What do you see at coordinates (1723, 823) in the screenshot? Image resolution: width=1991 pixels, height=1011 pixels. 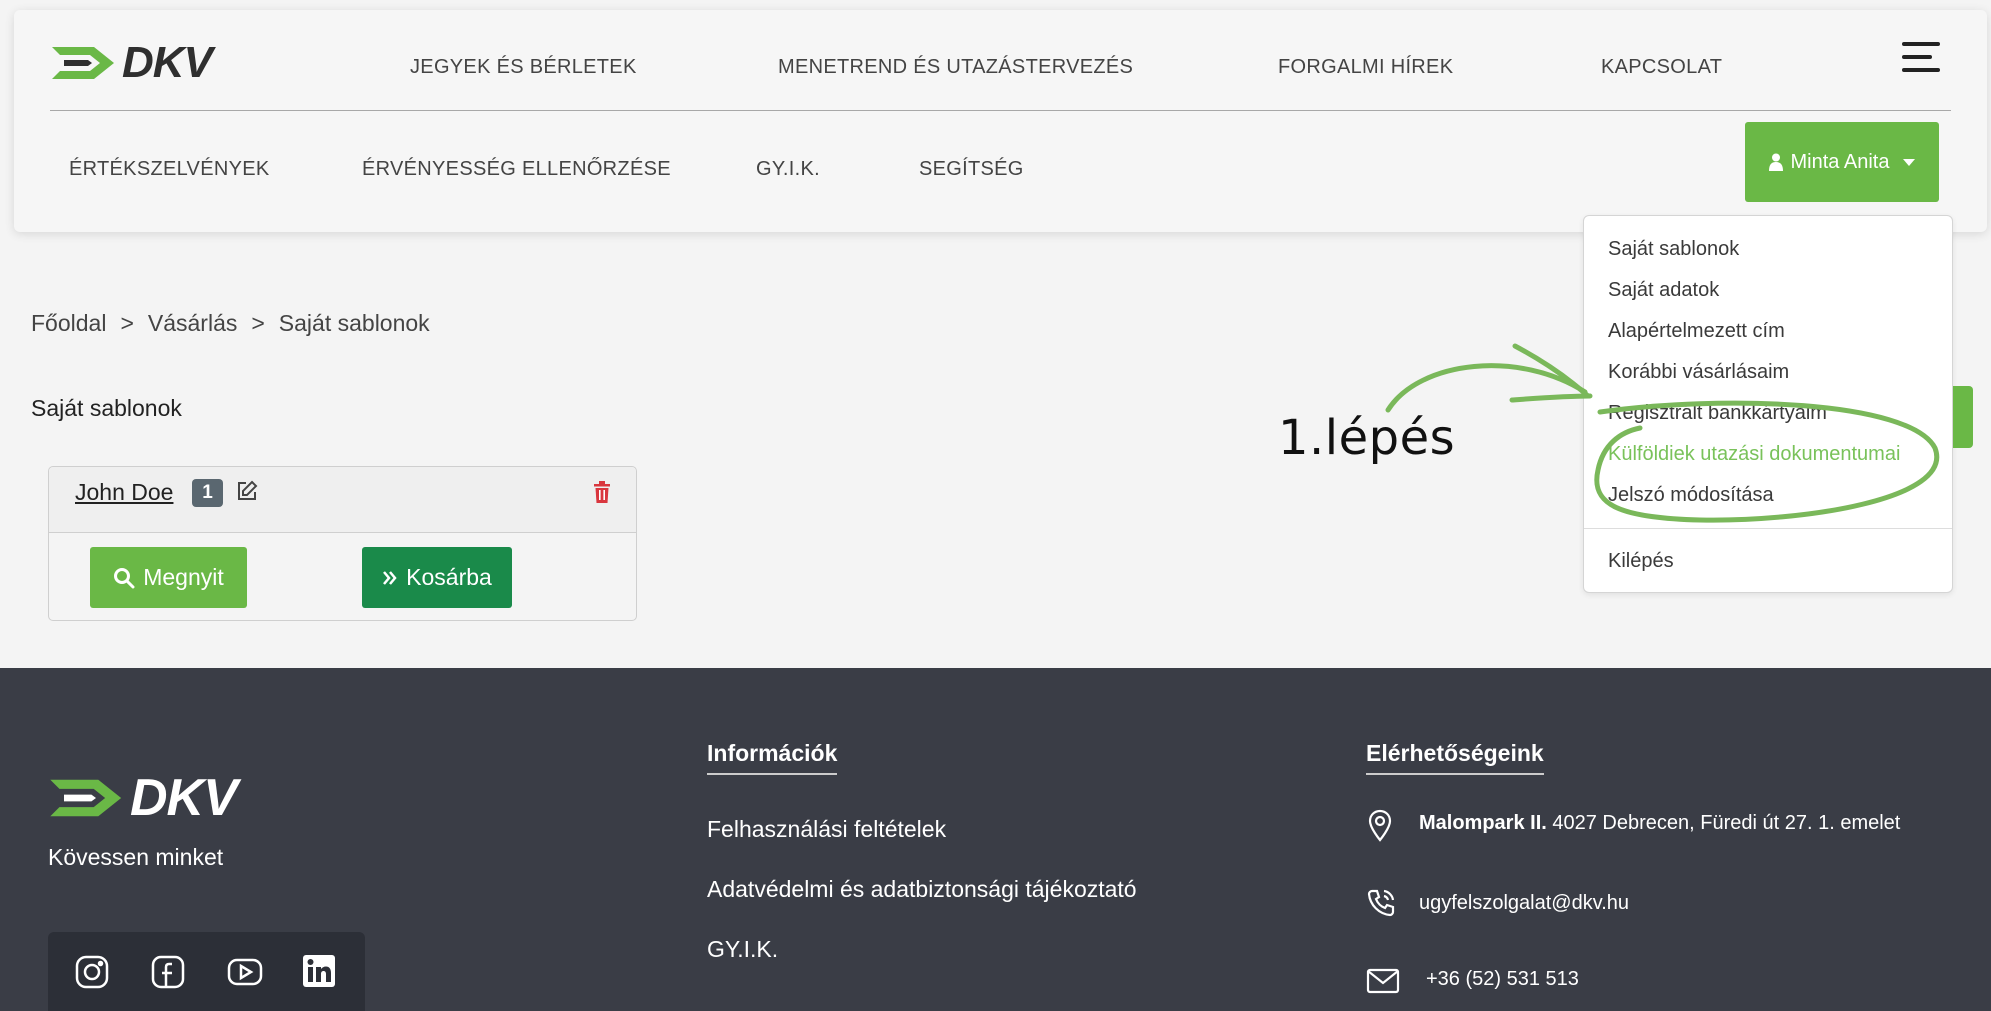 I see `address-rest: 4027 Debrecen, Füredi út 27. 1. emelet` at bounding box center [1723, 823].